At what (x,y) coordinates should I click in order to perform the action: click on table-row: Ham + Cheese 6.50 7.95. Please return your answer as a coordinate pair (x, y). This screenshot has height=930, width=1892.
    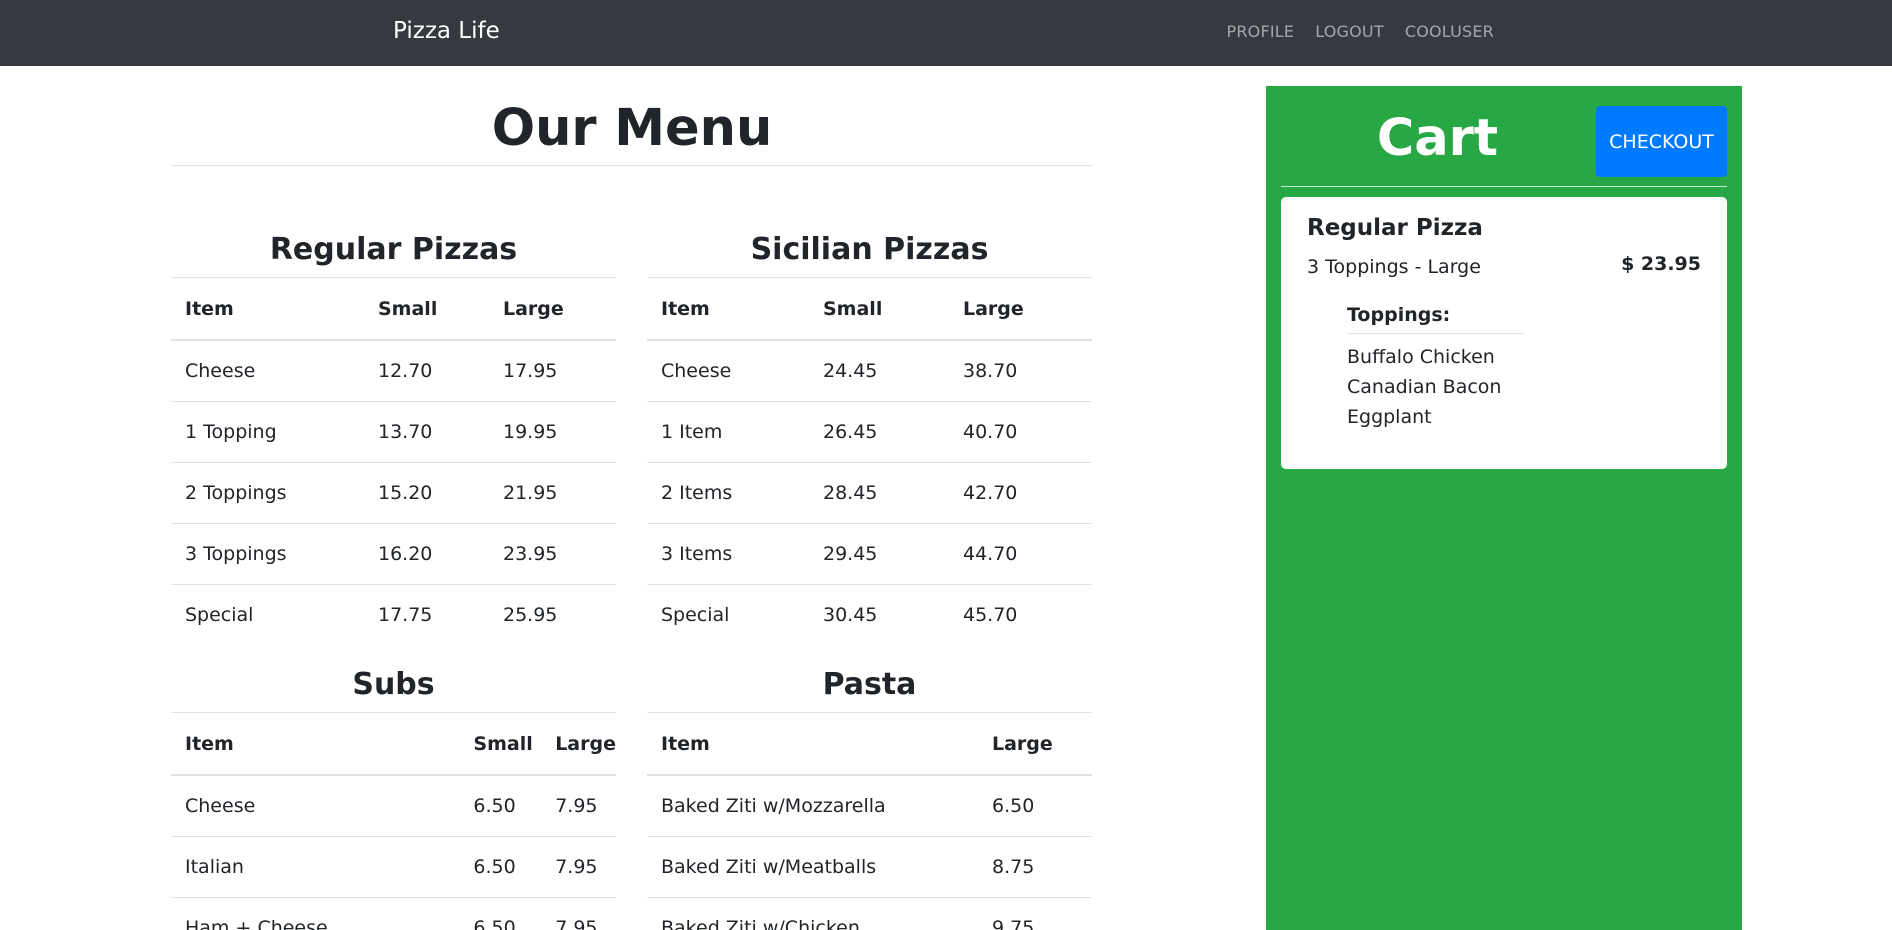
    Looking at the image, I should click on (393, 913).